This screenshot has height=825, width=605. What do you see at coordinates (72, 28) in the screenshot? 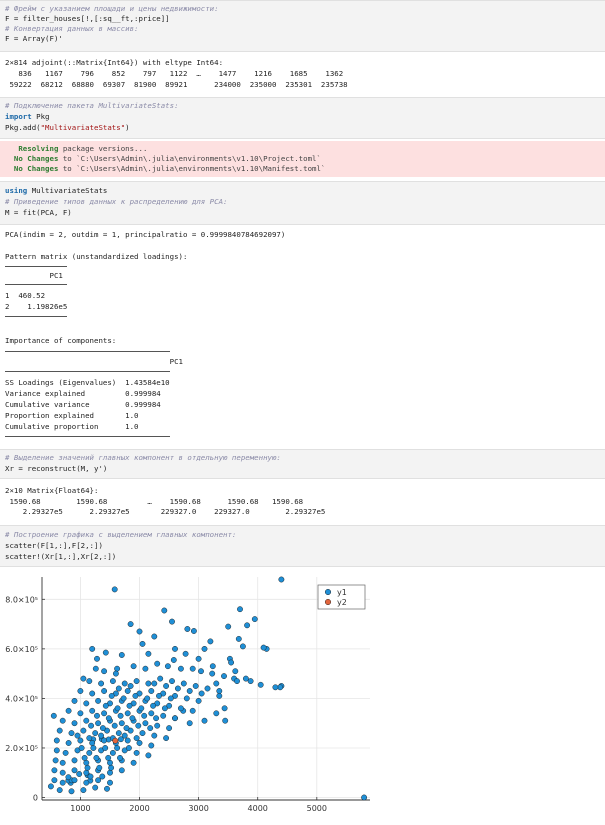
I see `comment-line: # Конвертация данных в массив:` at bounding box center [72, 28].